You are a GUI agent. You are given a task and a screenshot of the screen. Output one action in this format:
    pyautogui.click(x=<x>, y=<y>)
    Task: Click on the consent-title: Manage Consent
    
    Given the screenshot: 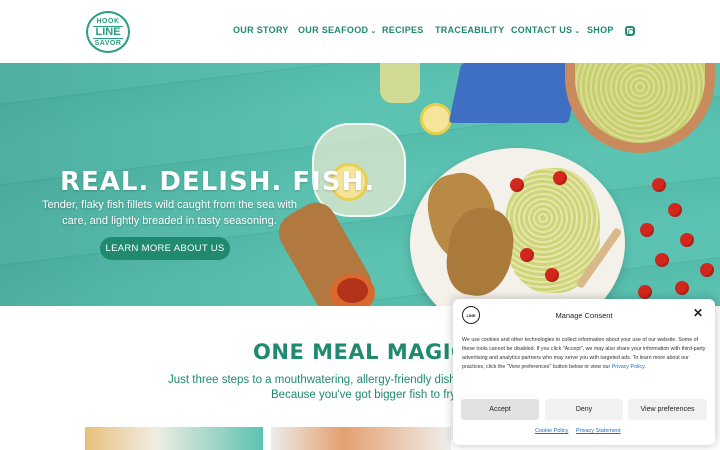 What is the action you would take?
    pyautogui.click(x=584, y=315)
    